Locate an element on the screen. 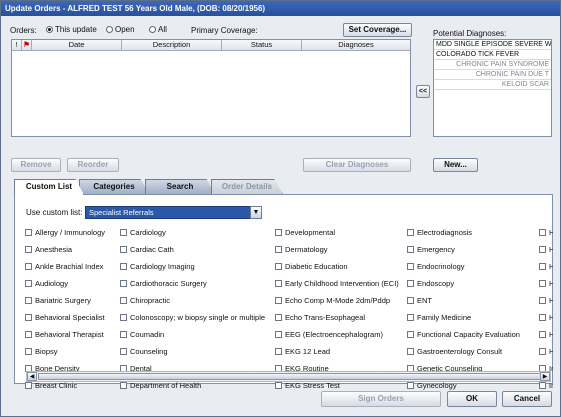  diagnosis-item: MDD SINGLE EPISODE SEVERE W is located at coordinates (492, 45).